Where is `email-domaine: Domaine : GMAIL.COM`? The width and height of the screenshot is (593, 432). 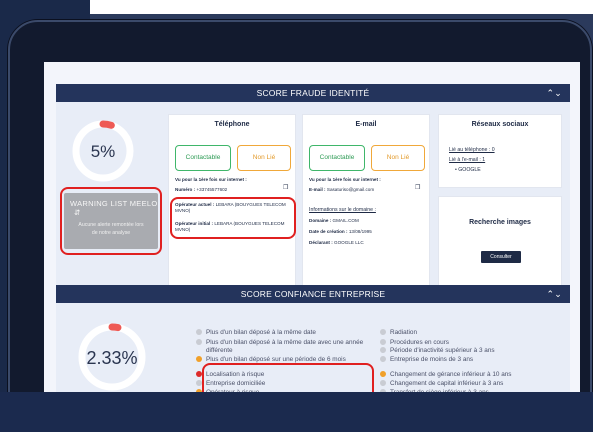
email-domaine: Domaine : GMAIL.COM is located at coordinates (334, 220).